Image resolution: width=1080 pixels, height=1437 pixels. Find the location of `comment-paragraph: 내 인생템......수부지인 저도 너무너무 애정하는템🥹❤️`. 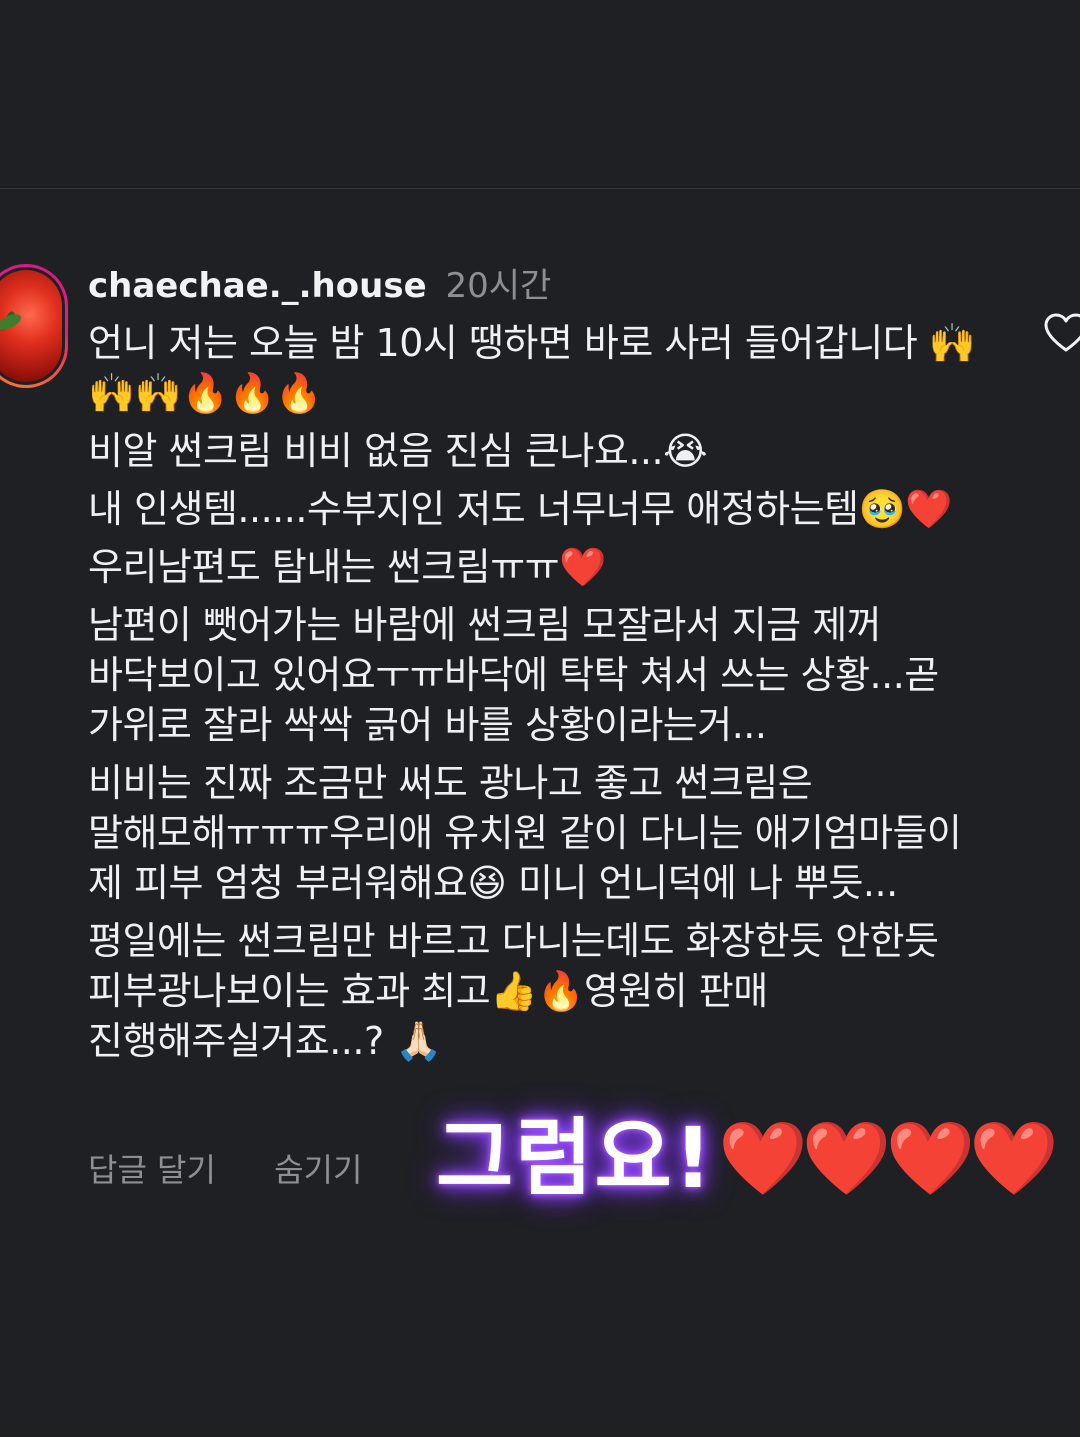

comment-paragraph: 내 인생템......수부지인 저도 너무너무 애정하는템🥹❤️ is located at coordinates (520, 509).